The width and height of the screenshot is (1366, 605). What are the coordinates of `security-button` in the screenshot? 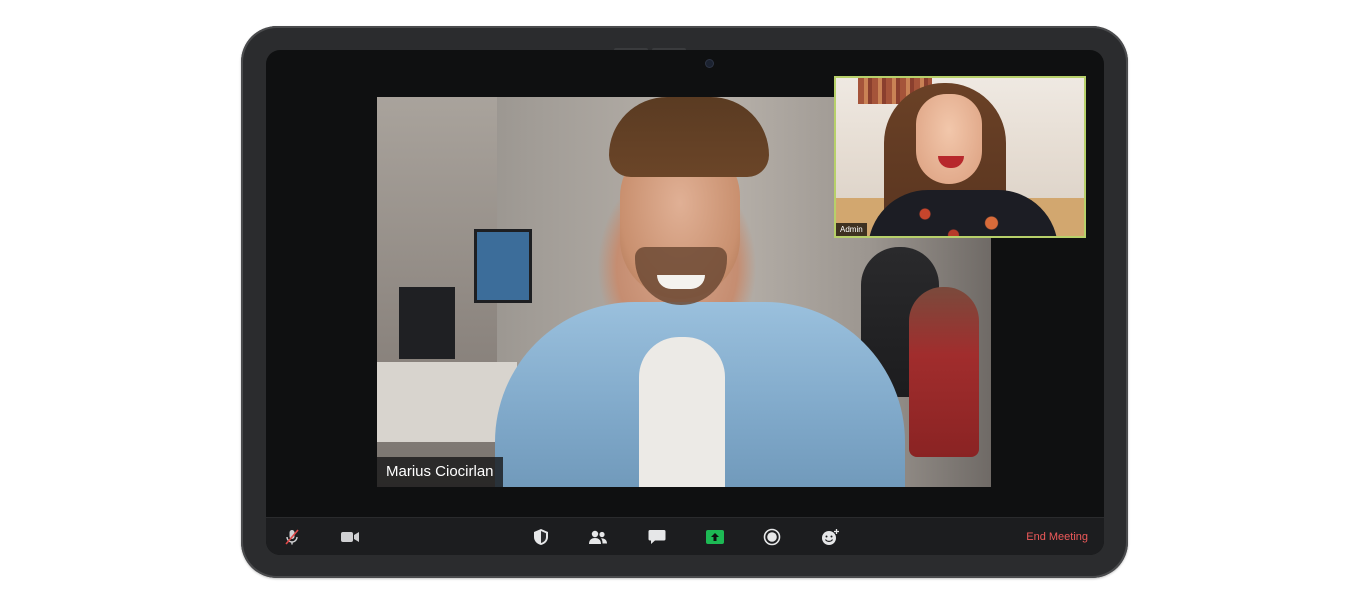 It's located at (541, 536).